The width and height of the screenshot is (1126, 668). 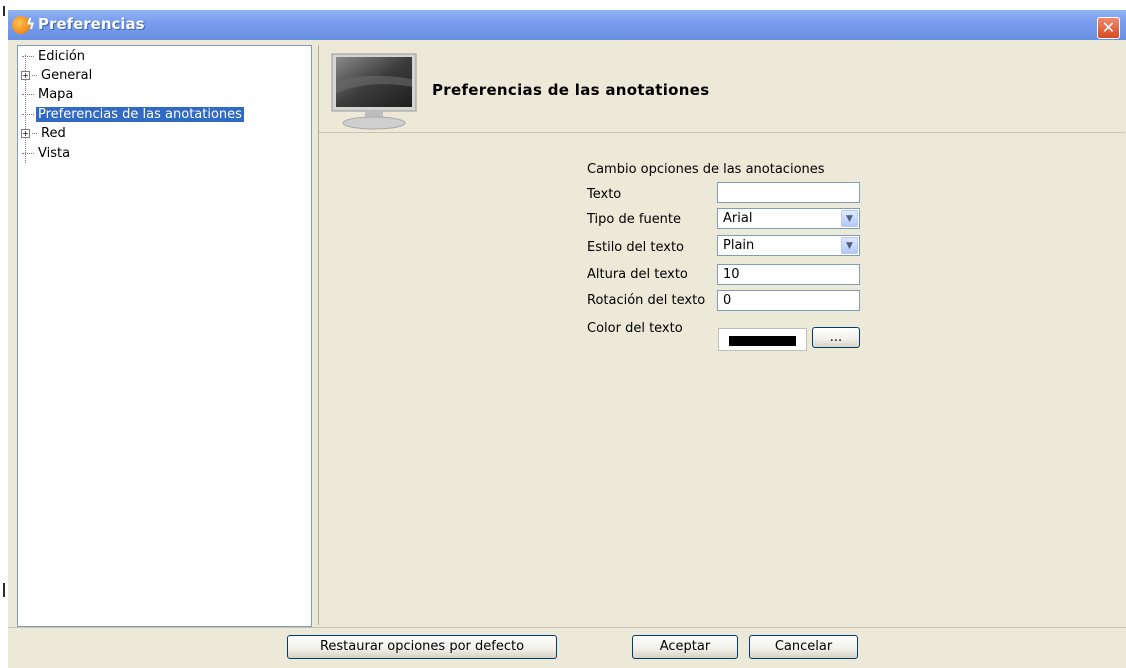 I want to click on section-header: Preferencias de las anotationes, so click(x=722, y=89).